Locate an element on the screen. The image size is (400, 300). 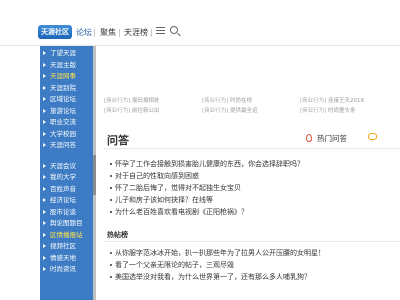
forum-header: 热帖榜 is located at coordinates (252, 235).